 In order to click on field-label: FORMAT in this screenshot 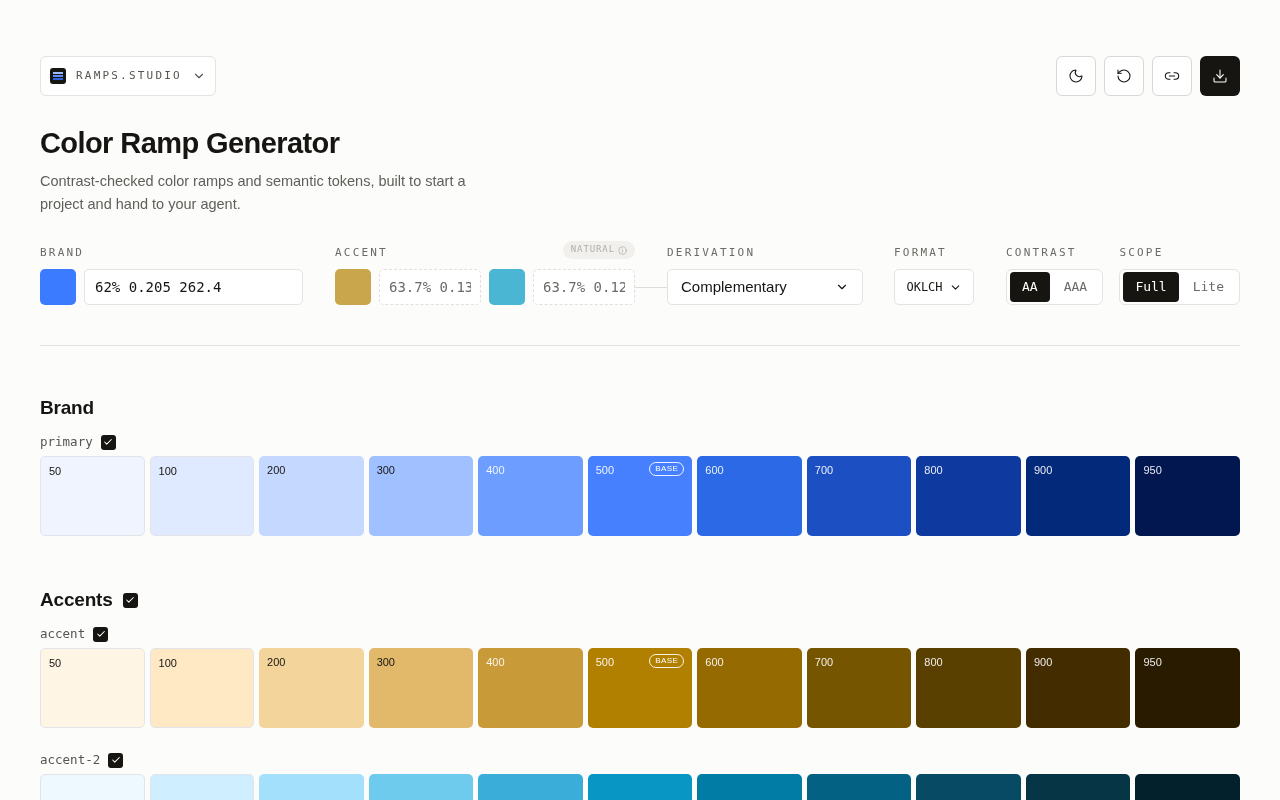, I will do `click(921, 252)`.